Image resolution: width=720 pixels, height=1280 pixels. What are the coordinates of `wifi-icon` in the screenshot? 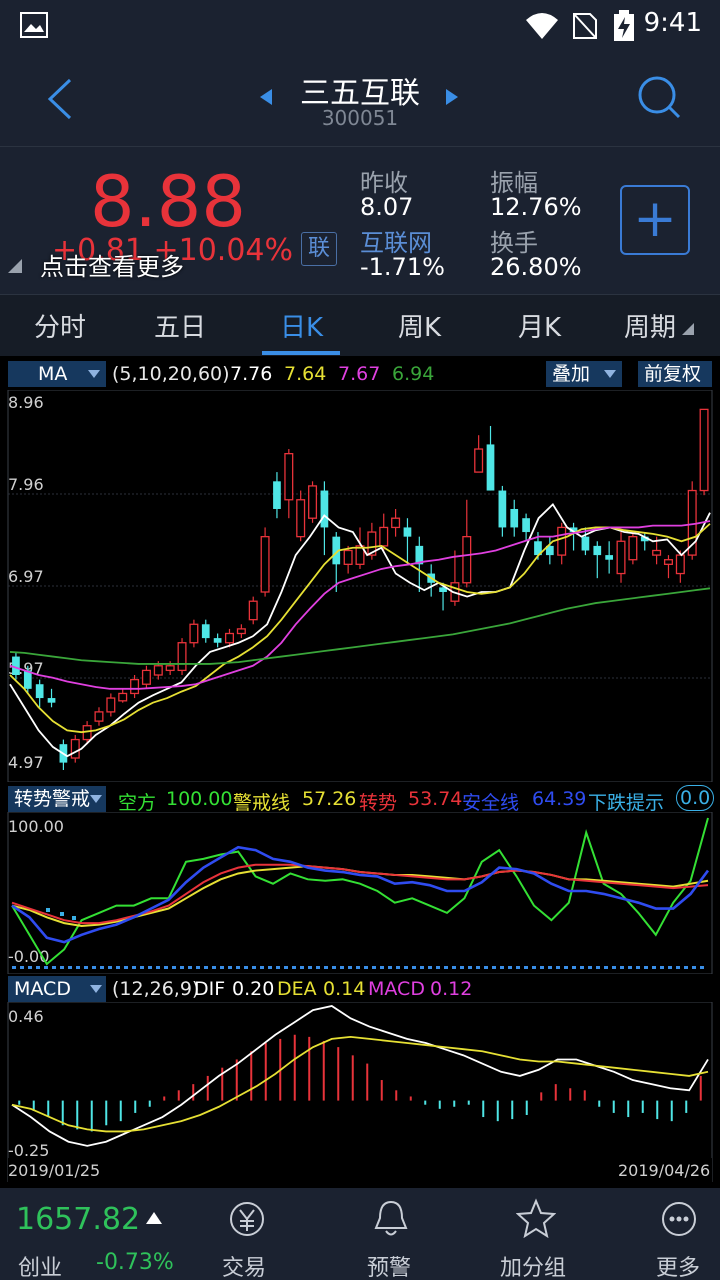 It's located at (542, 26).